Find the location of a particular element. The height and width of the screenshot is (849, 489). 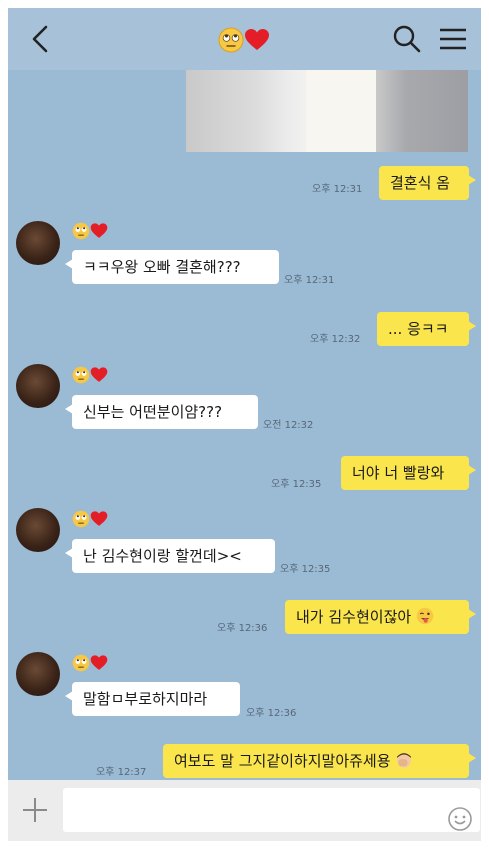

chat-title is located at coordinates (244, 40).